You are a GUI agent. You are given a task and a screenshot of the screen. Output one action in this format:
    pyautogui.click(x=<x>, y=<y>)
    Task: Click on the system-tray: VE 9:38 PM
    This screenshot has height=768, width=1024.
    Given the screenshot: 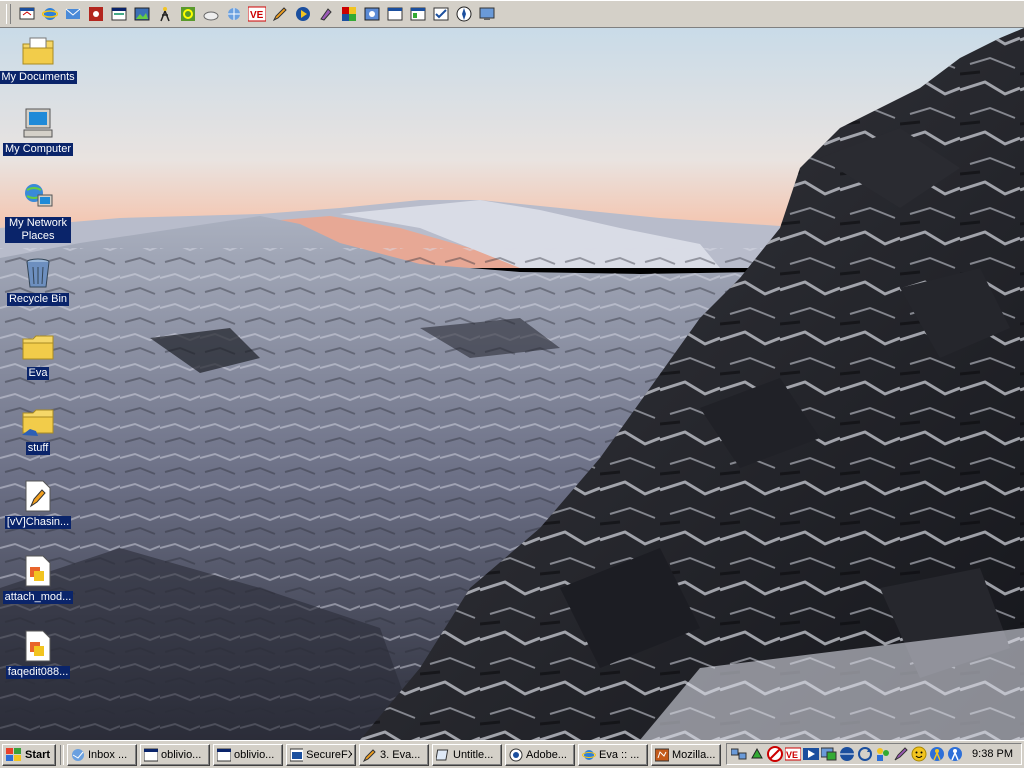 What is the action you would take?
    pyautogui.click(x=874, y=754)
    